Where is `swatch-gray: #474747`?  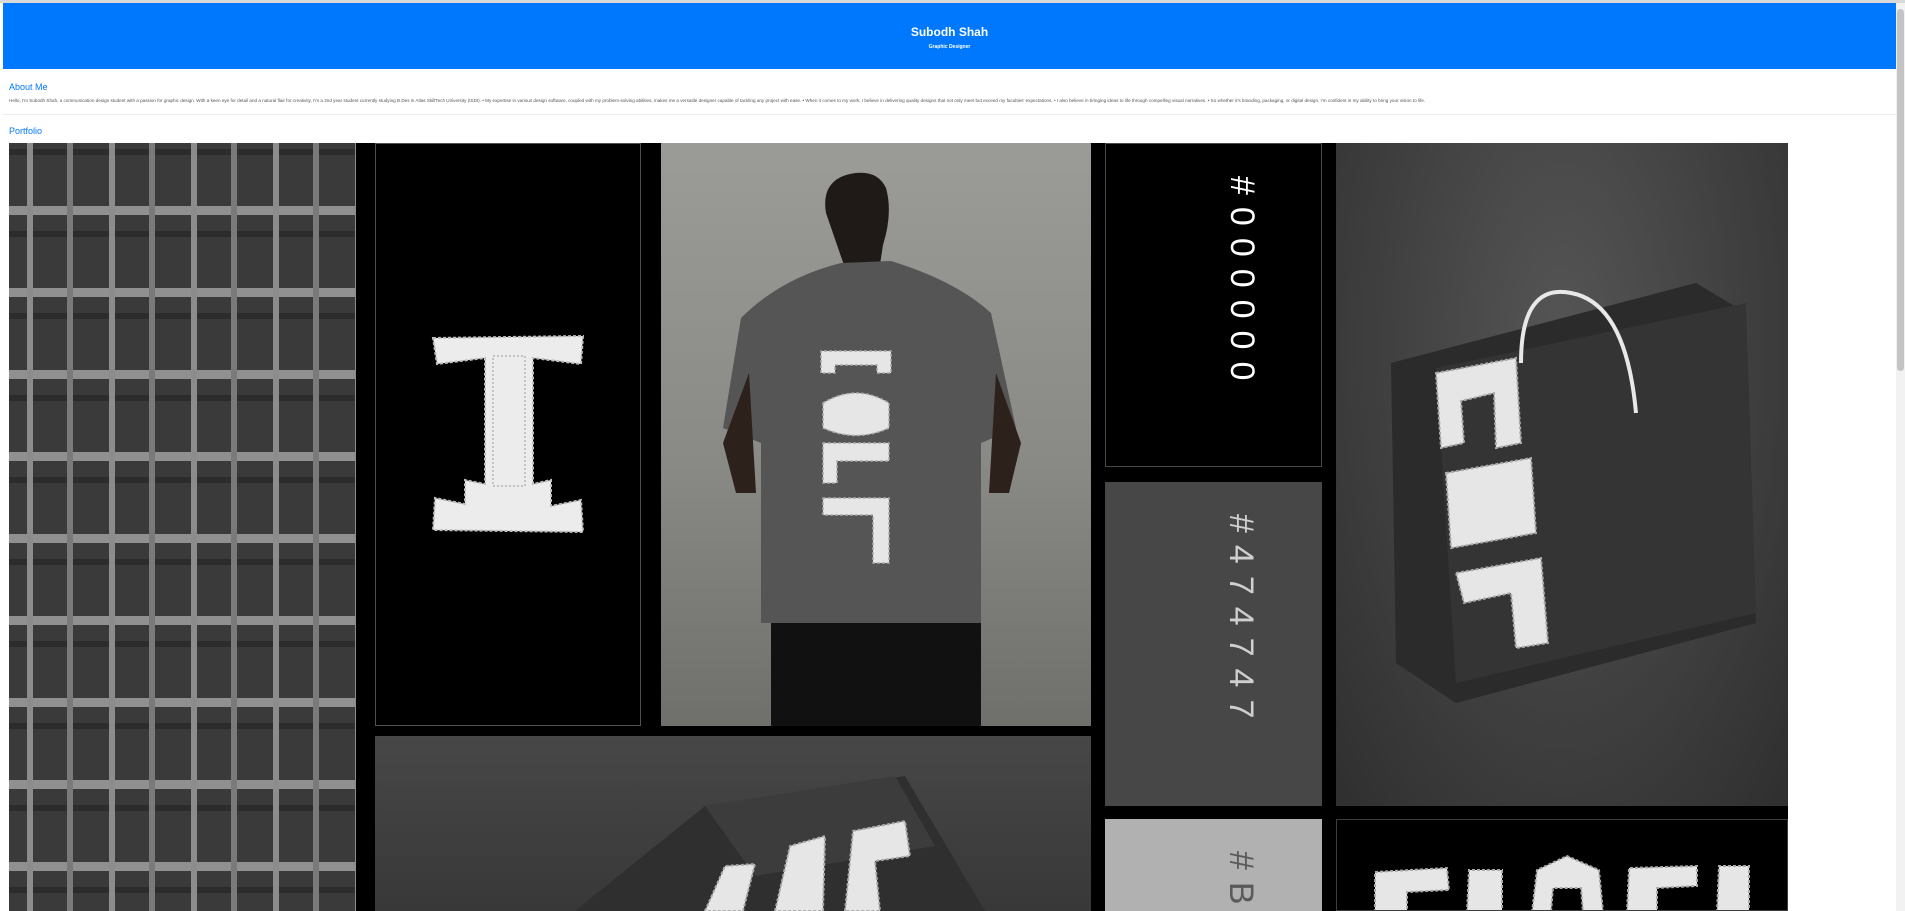
swatch-gray: #474747 is located at coordinates (1213, 644).